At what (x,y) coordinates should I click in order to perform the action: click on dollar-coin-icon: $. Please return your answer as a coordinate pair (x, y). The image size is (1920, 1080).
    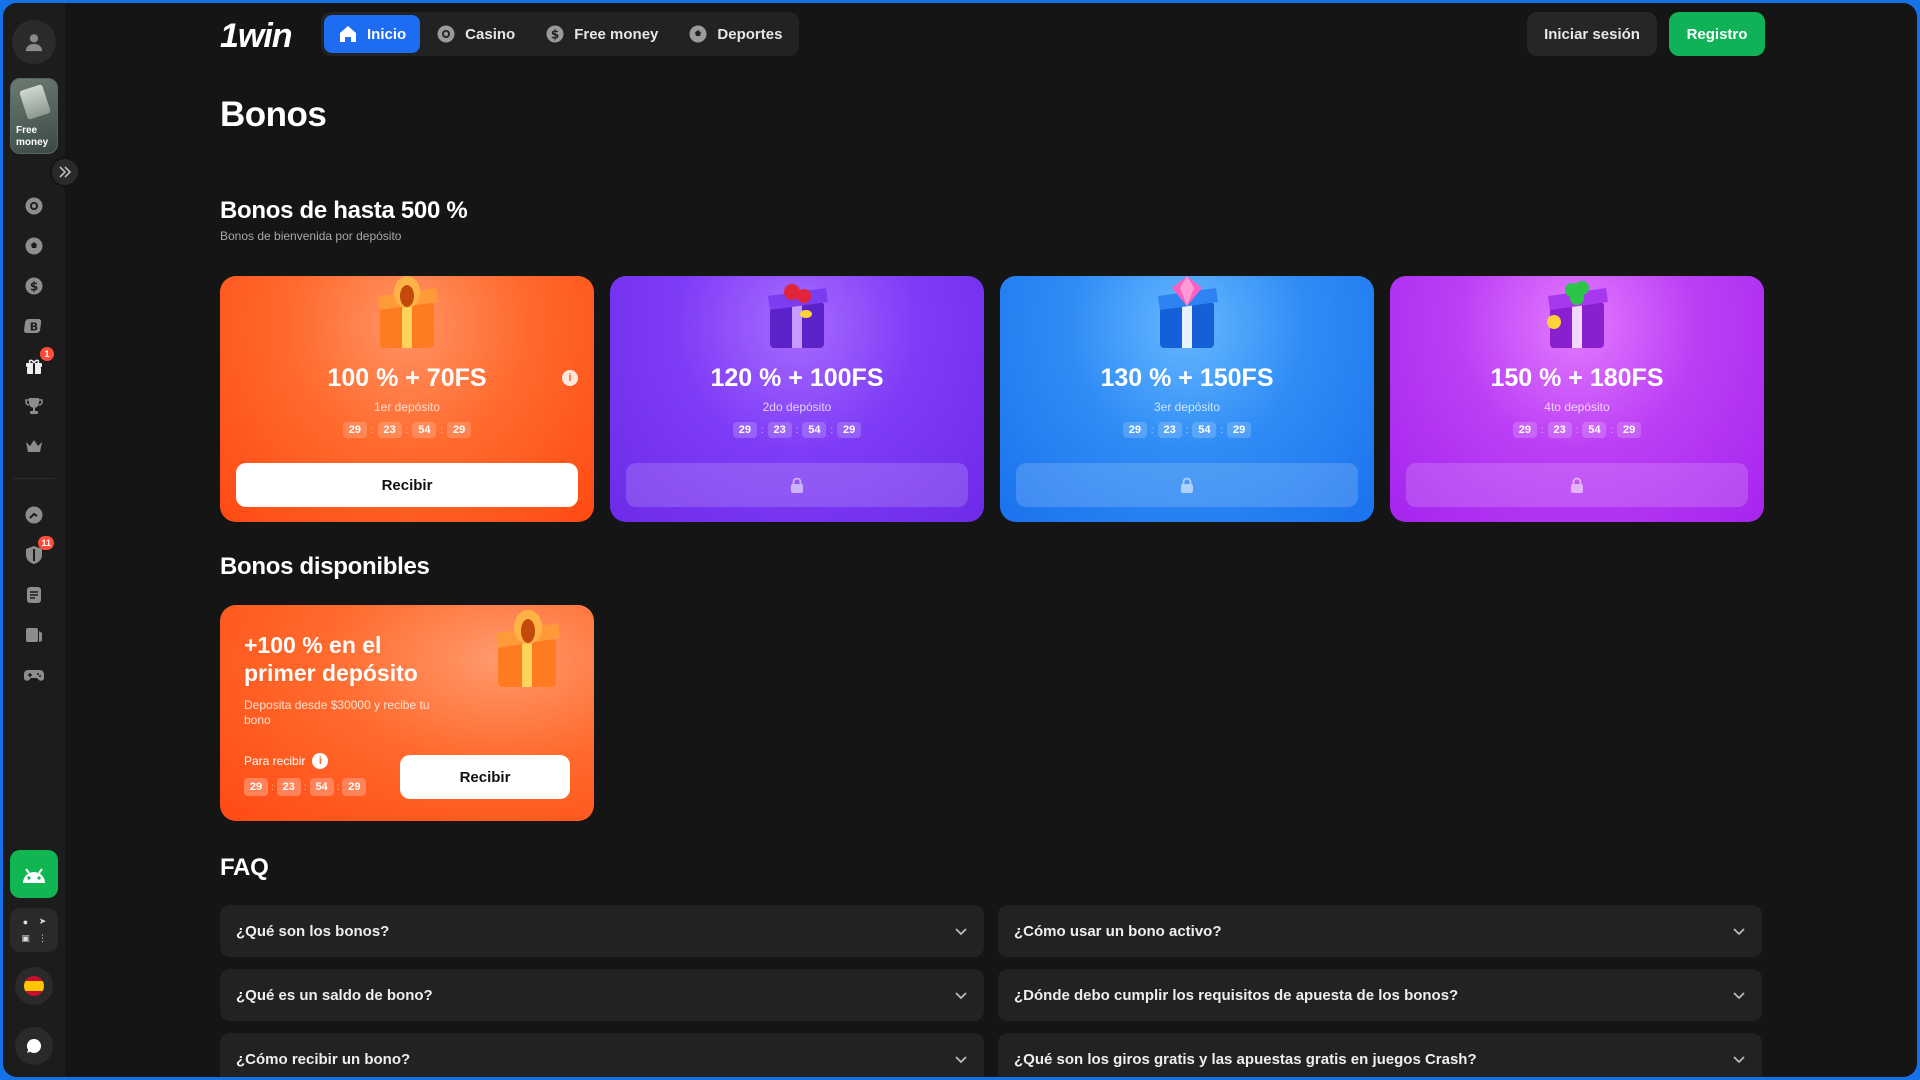
    Looking at the image, I should click on (34, 286).